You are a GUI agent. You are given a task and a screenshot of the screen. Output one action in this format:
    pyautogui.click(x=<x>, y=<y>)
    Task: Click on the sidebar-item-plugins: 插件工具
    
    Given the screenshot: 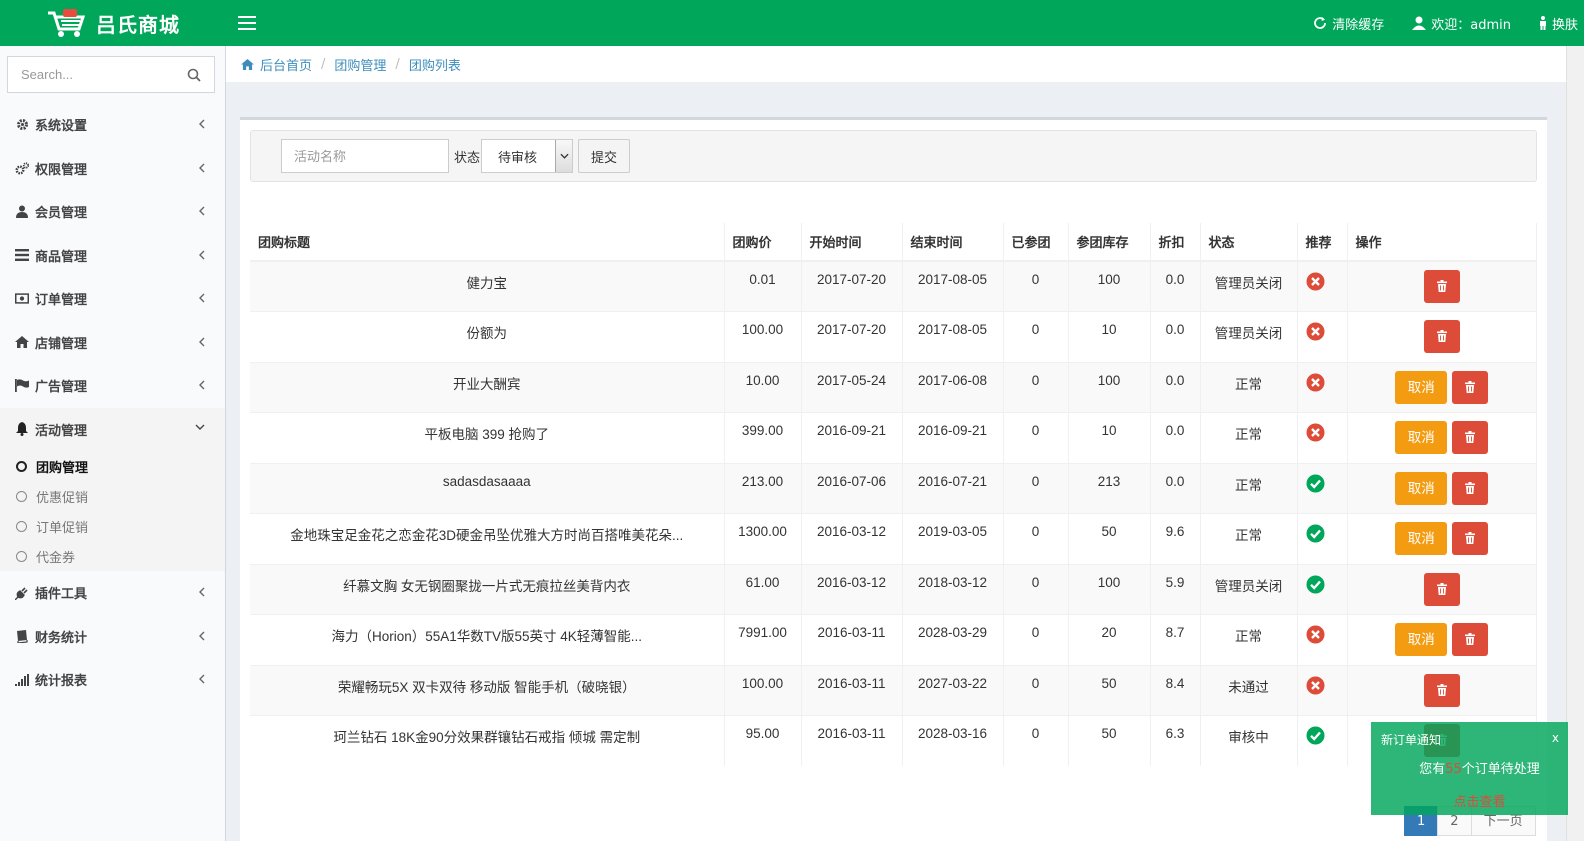 What is the action you would take?
    pyautogui.click(x=112, y=593)
    